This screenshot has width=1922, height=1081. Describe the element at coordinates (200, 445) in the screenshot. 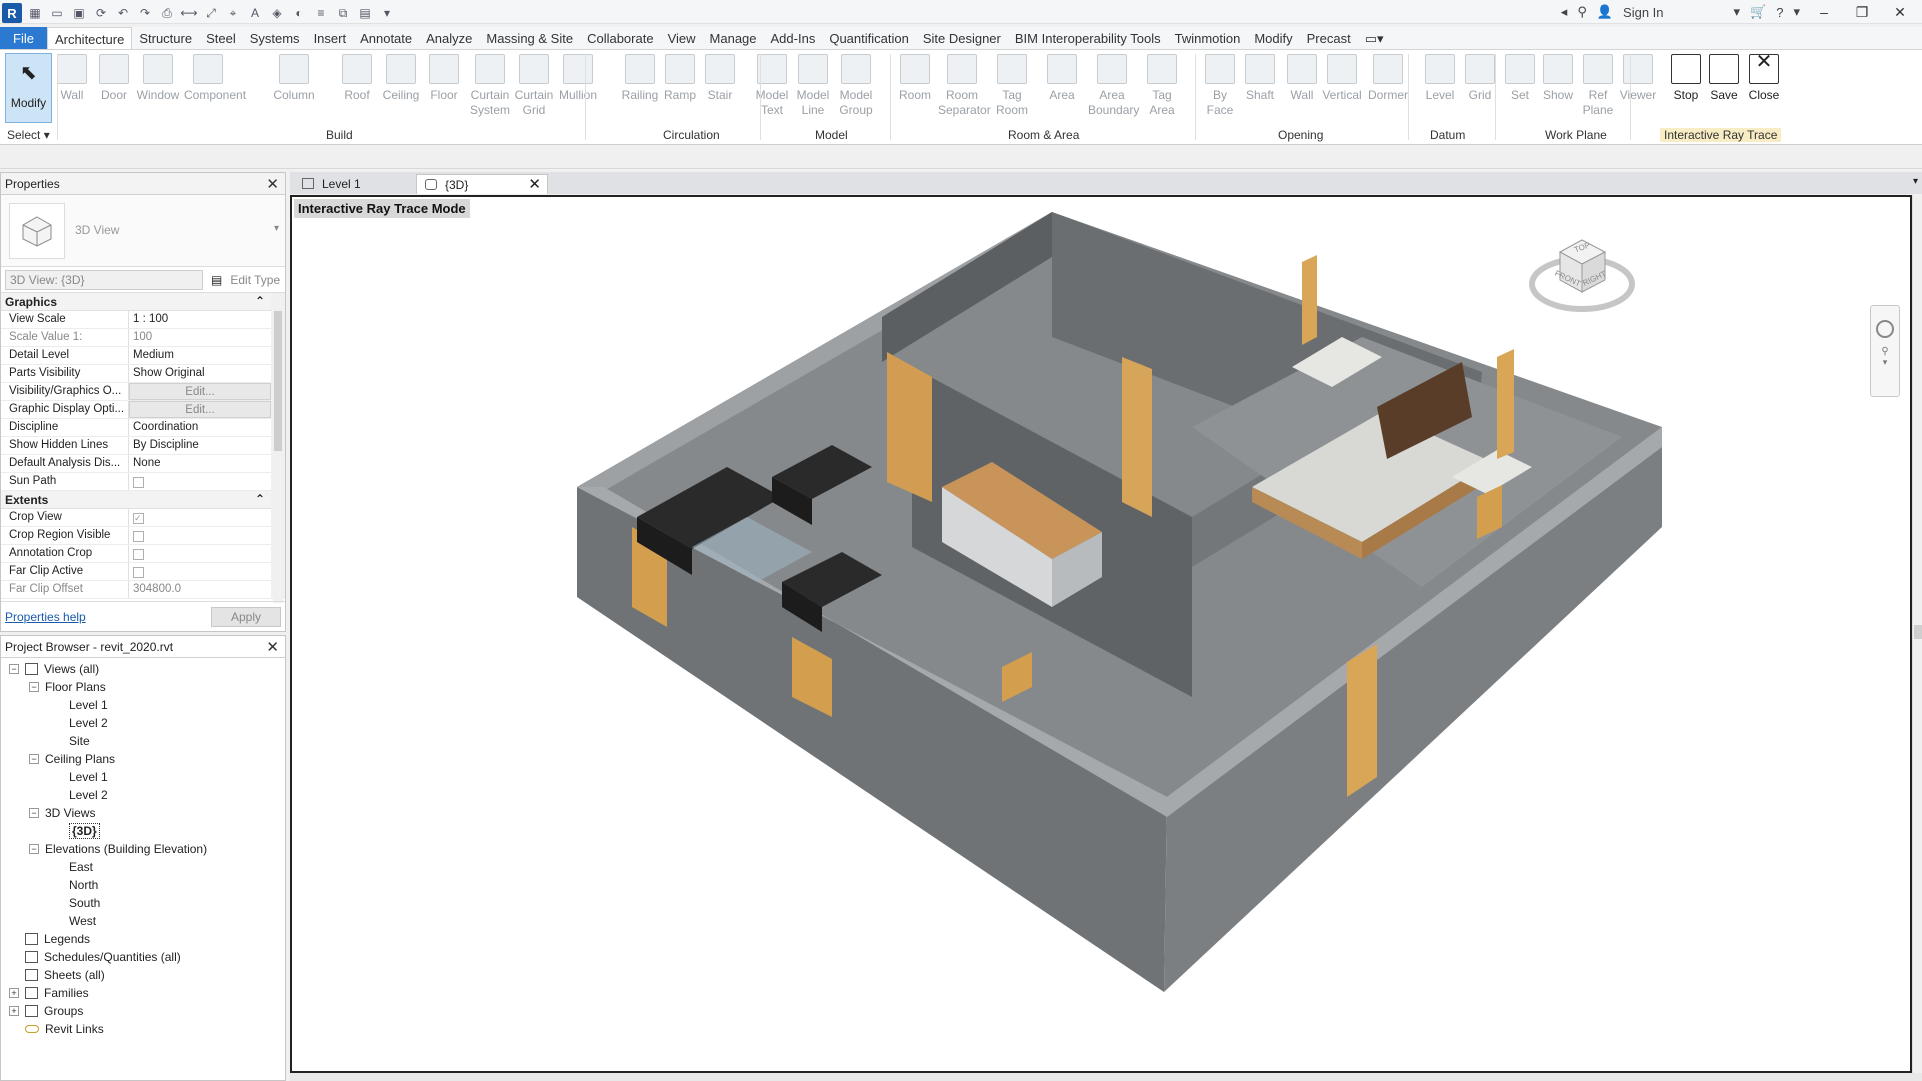

I see `property-value: By Discipline` at that location.